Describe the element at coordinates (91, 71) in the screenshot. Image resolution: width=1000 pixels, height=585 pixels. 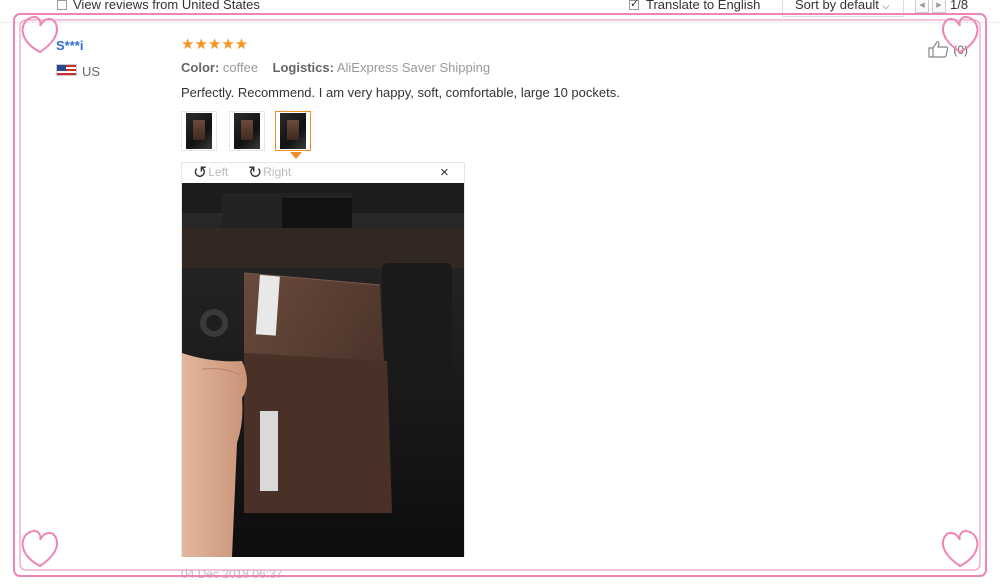
I see `reviewer-country: US` at that location.